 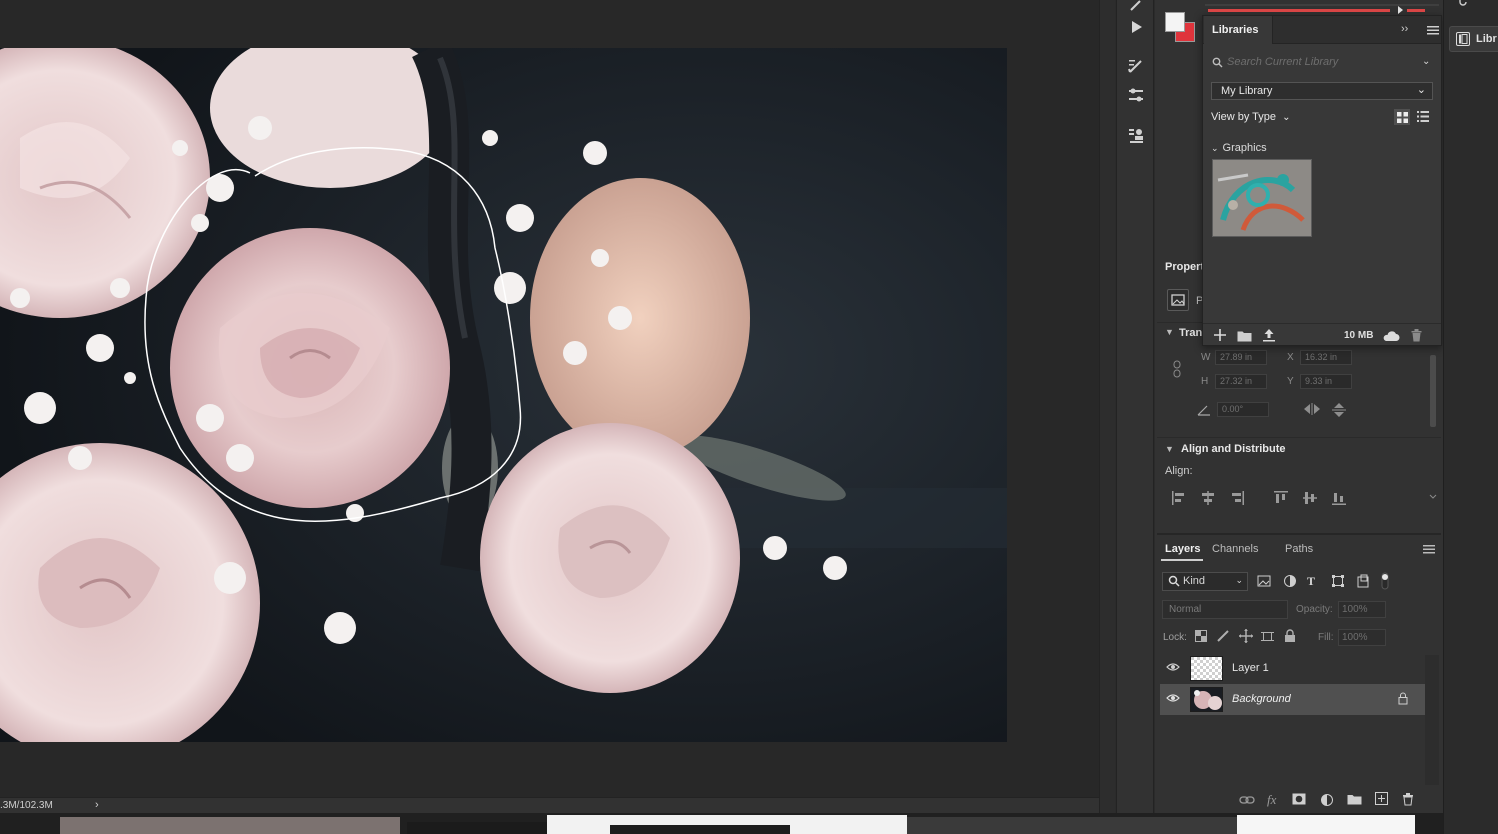 What do you see at coordinates (1416, 335) in the screenshot?
I see `delete-trash-icon` at bounding box center [1416, 335].